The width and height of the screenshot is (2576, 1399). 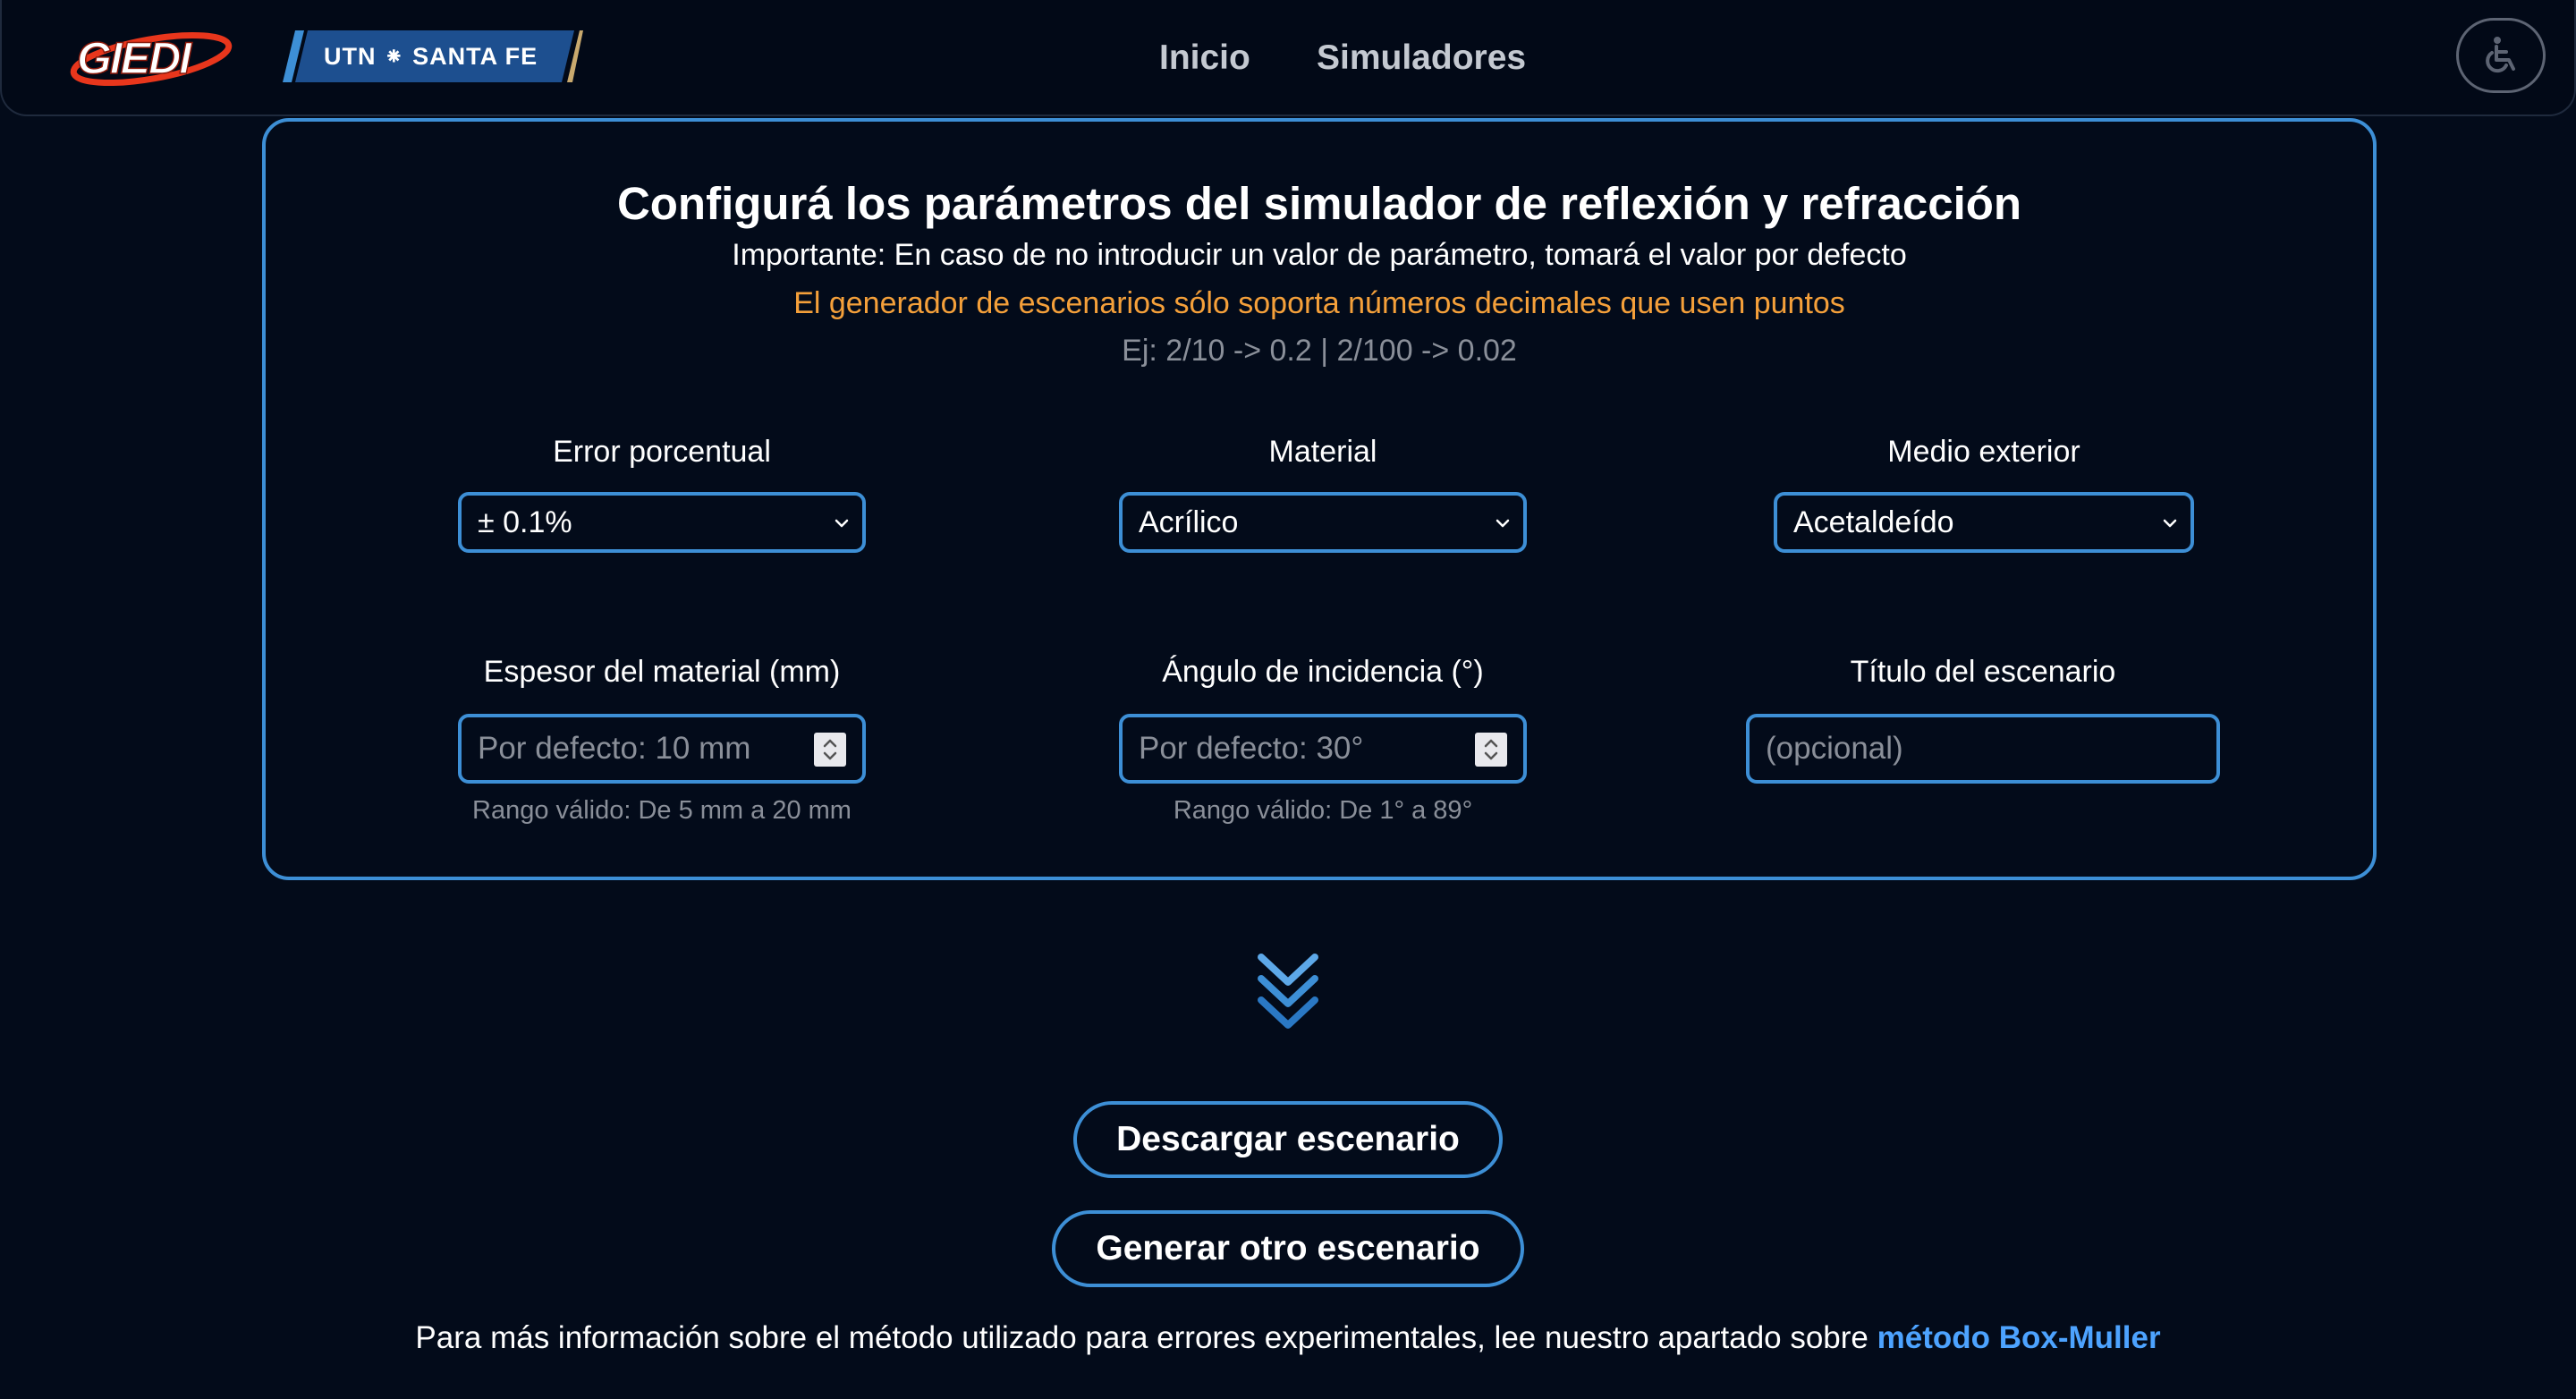 What do you see at coordinates (525, 522) in the screenshot?
I see `error-select-value: ± 0.1%` at bounding box center [525, 522].